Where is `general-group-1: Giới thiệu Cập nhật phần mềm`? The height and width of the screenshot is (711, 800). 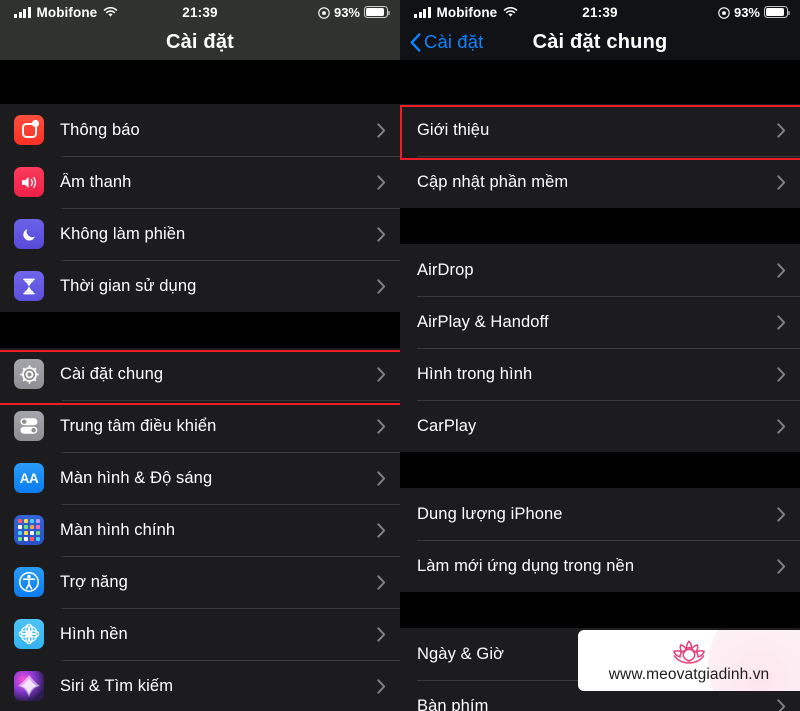
general-group-1: Giới thiệu Cập nhật phần mềm is located at coordinates (600, 156).